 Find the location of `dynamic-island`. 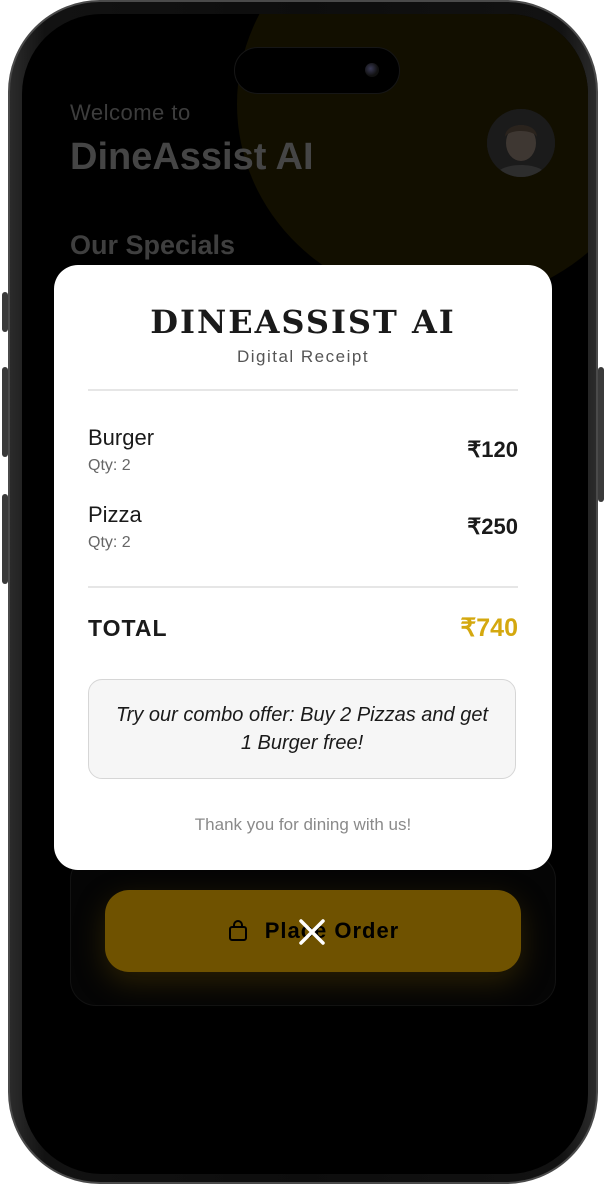

dynamic-island is located at coordinates (317, 70).